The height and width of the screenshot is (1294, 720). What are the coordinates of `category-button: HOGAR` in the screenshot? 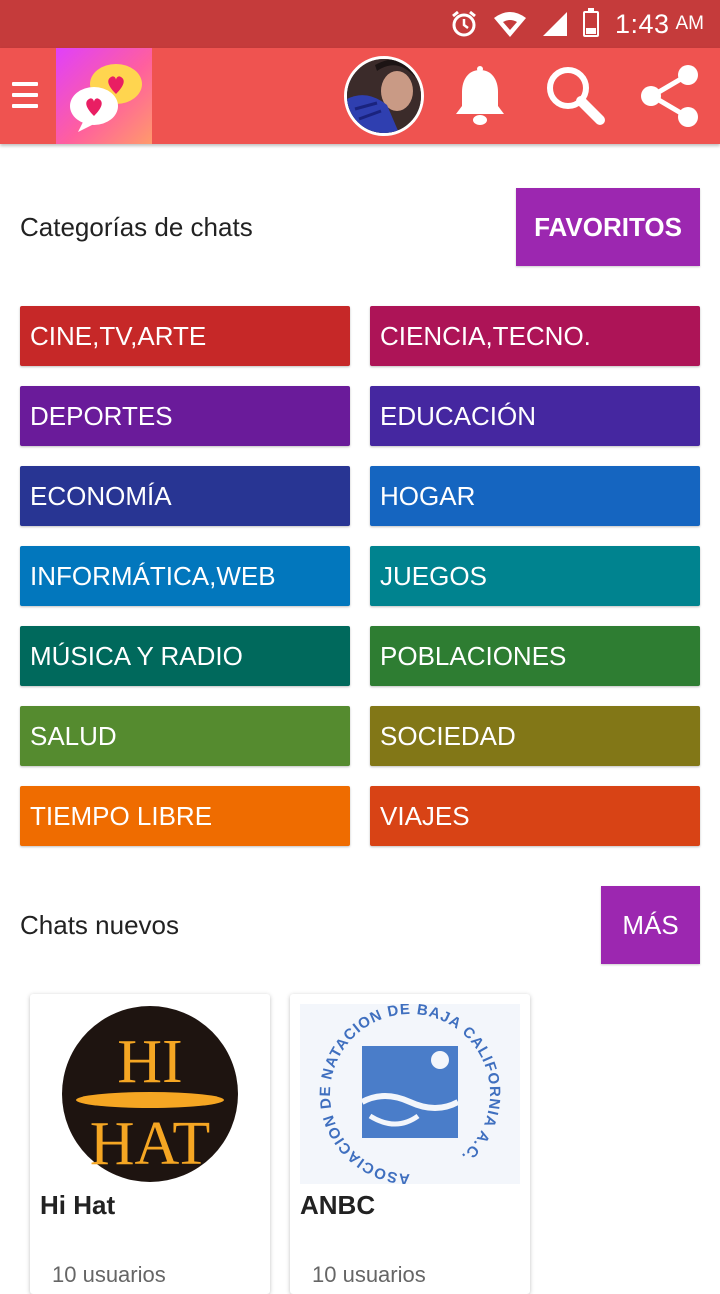 It's located at (535, 496).